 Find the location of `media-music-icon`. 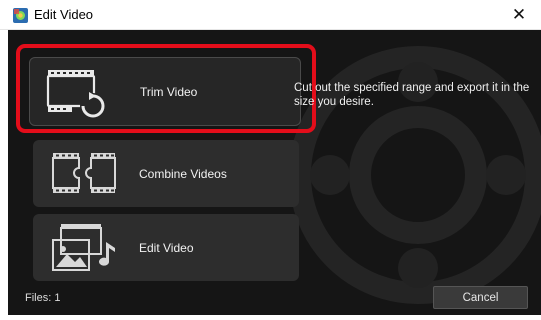

media-music-icon is located at coordinates (83, 247).